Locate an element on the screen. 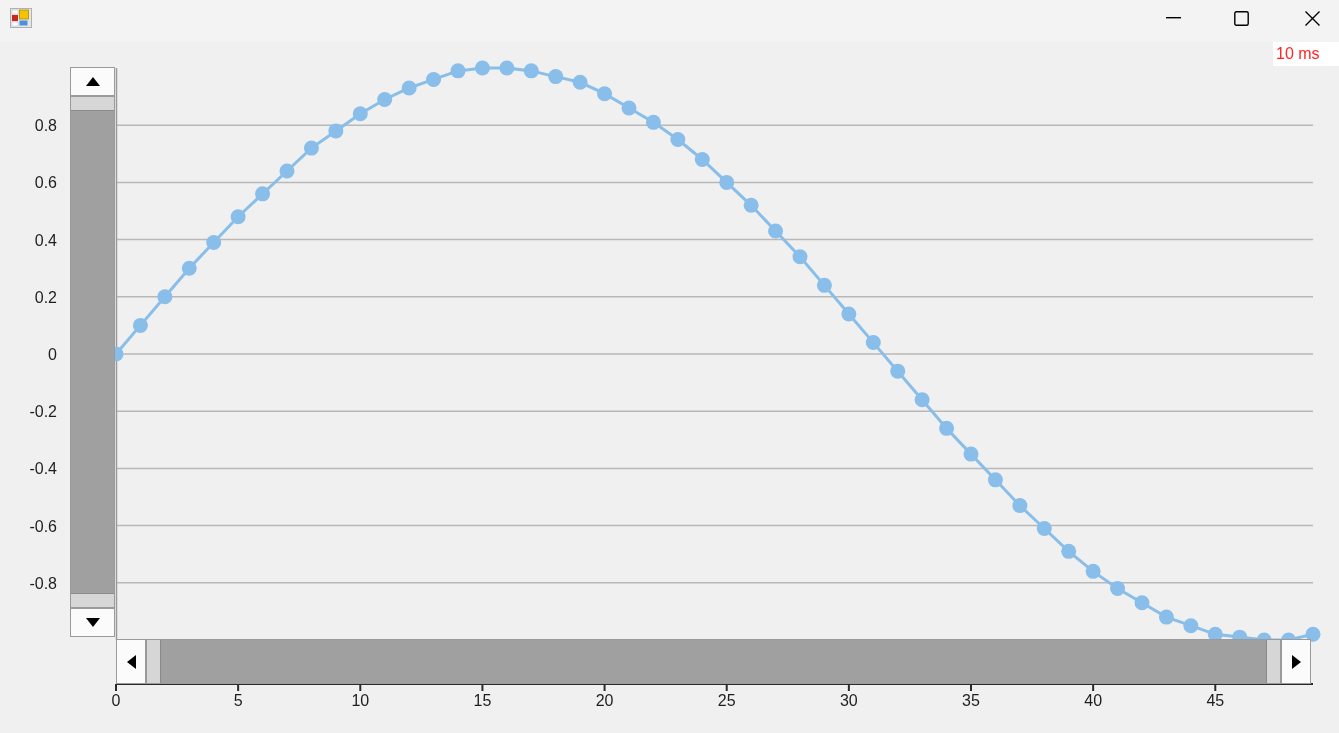  close-icon is located at coordinates (1312, 18).